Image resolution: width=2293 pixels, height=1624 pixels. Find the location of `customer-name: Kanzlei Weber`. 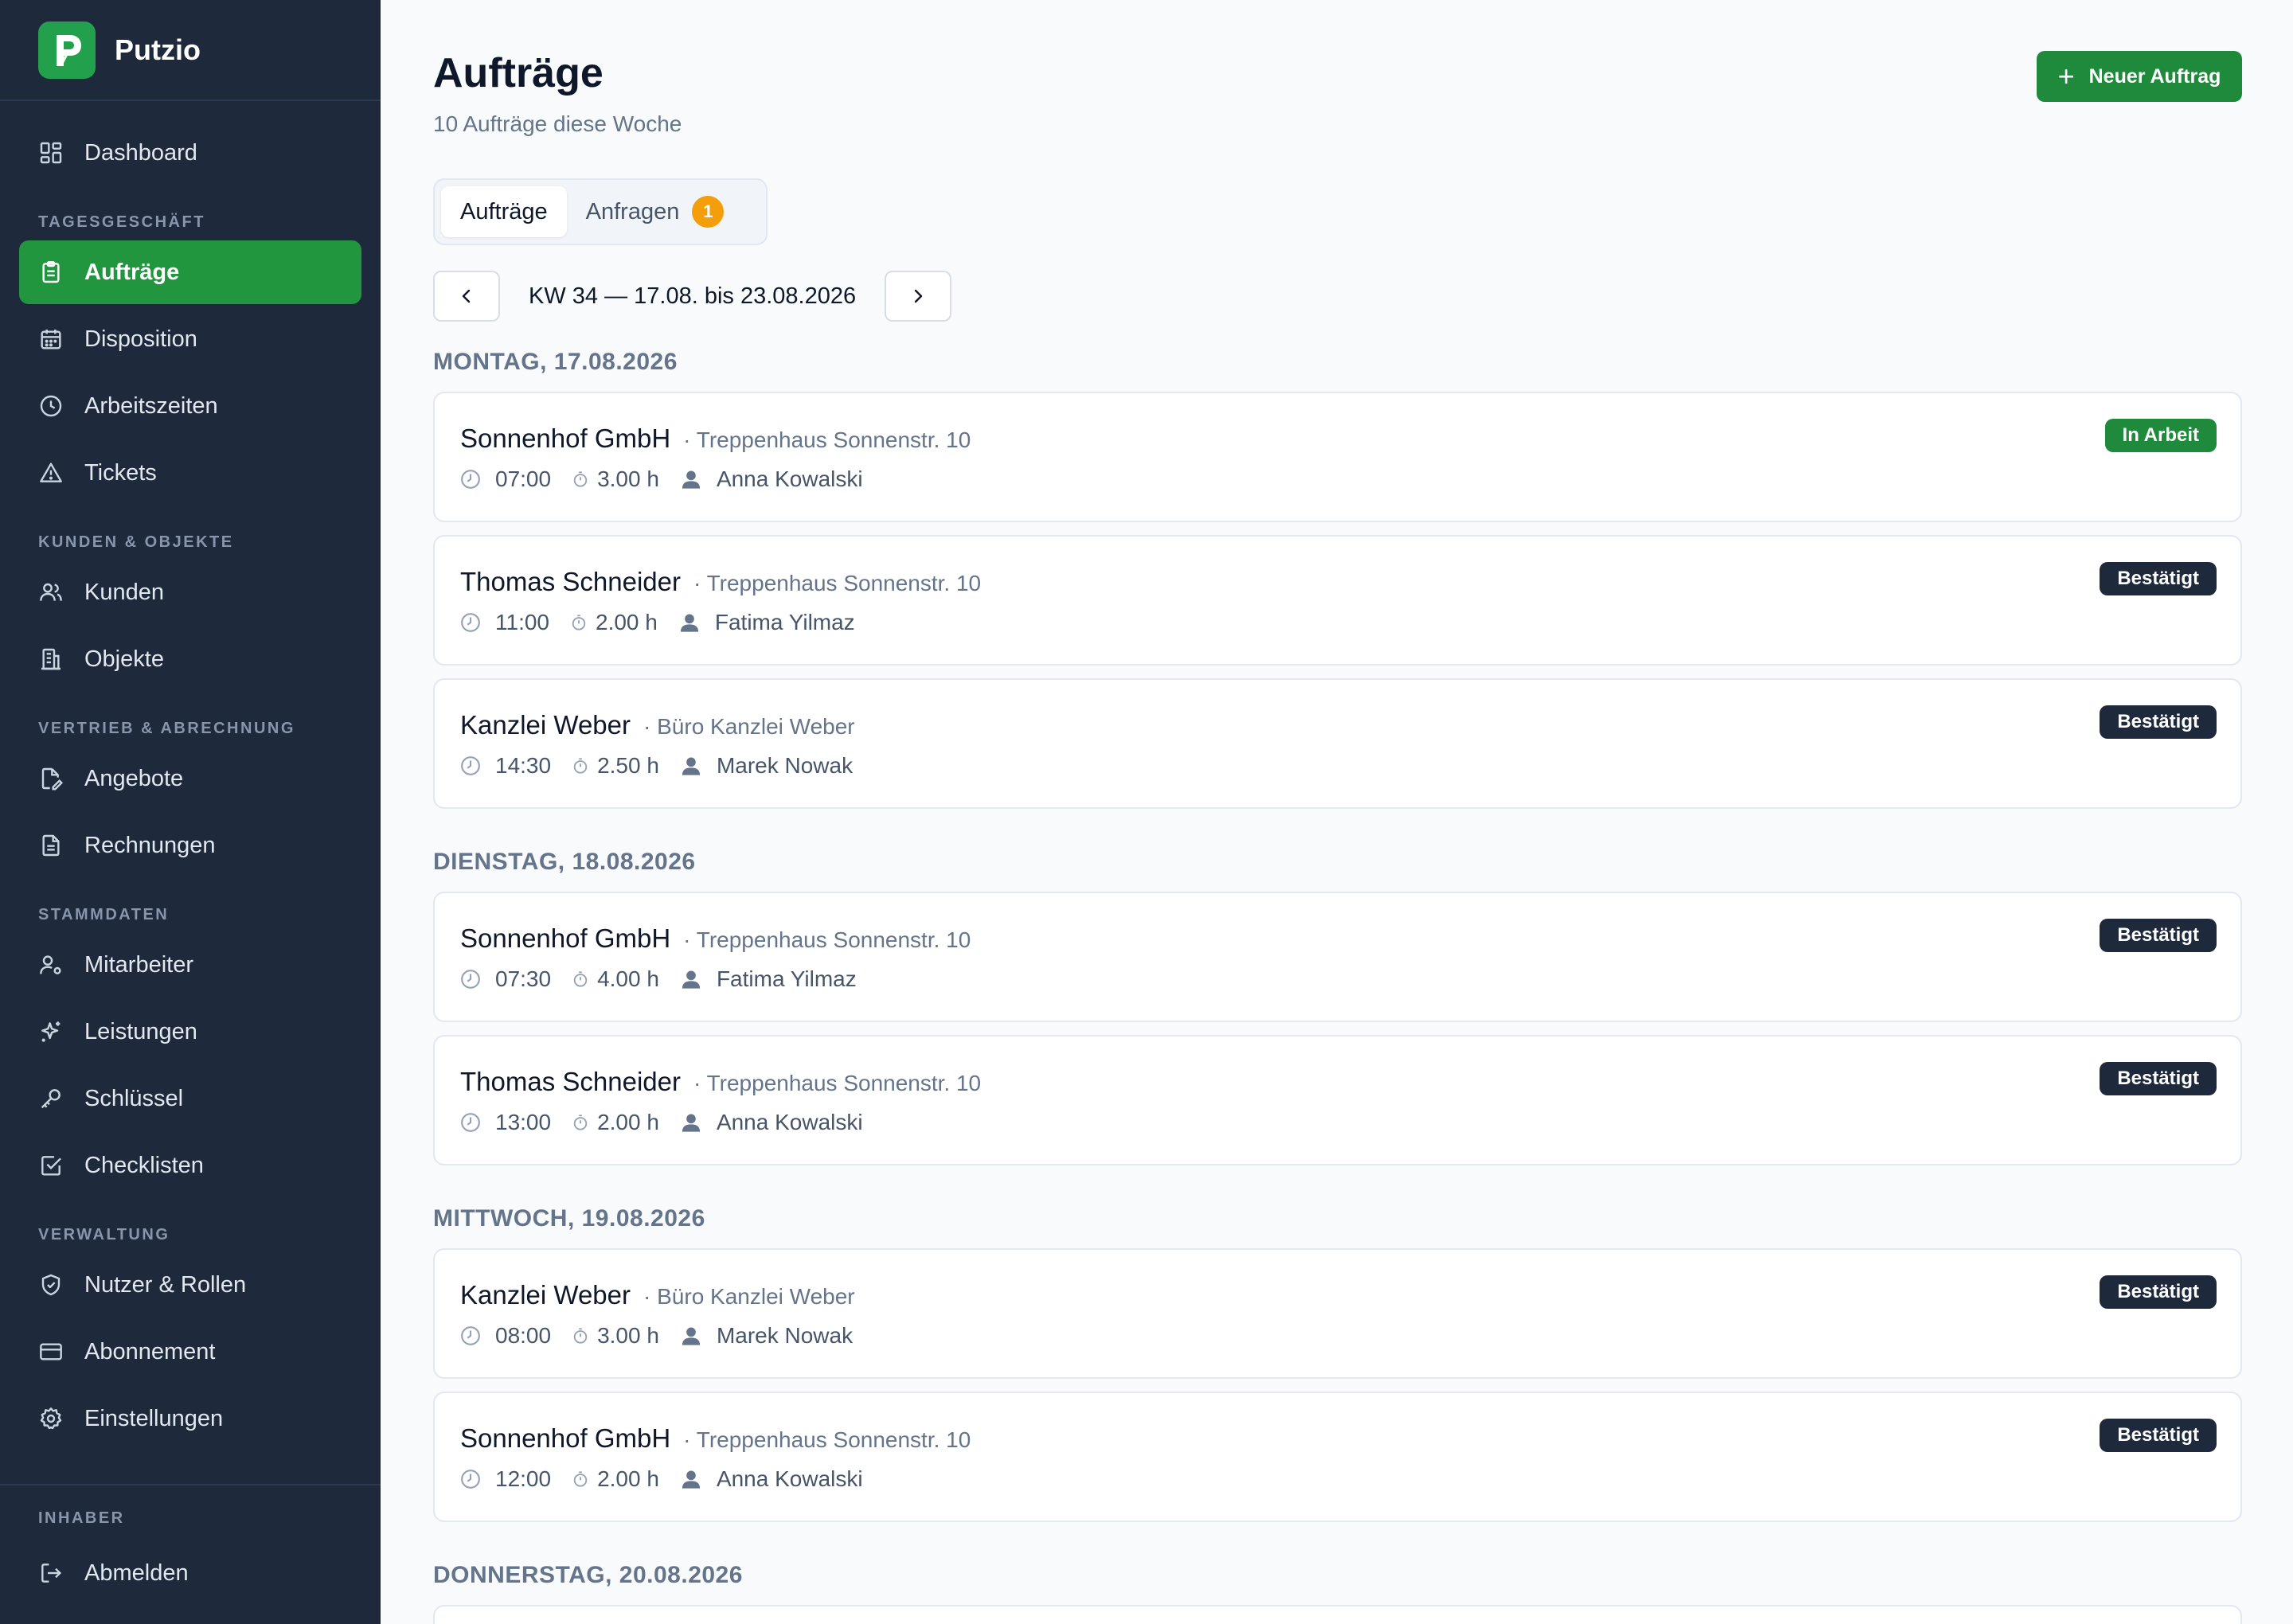

customer-name: Kanzlei Weber is located at coordinates (545, 1295).